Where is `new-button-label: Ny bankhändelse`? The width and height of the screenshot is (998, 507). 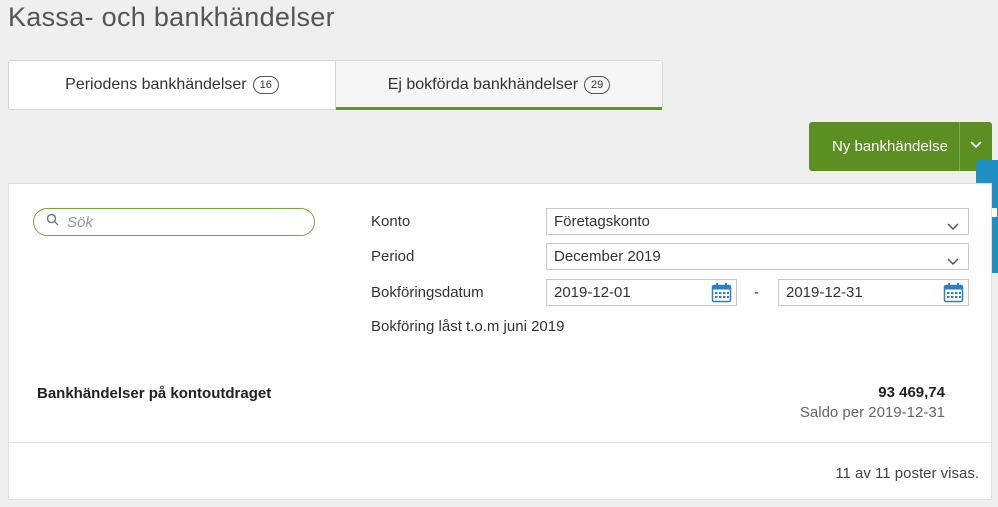 new-button-label: Ny bankhändelse is located at coordinates (890, 146).